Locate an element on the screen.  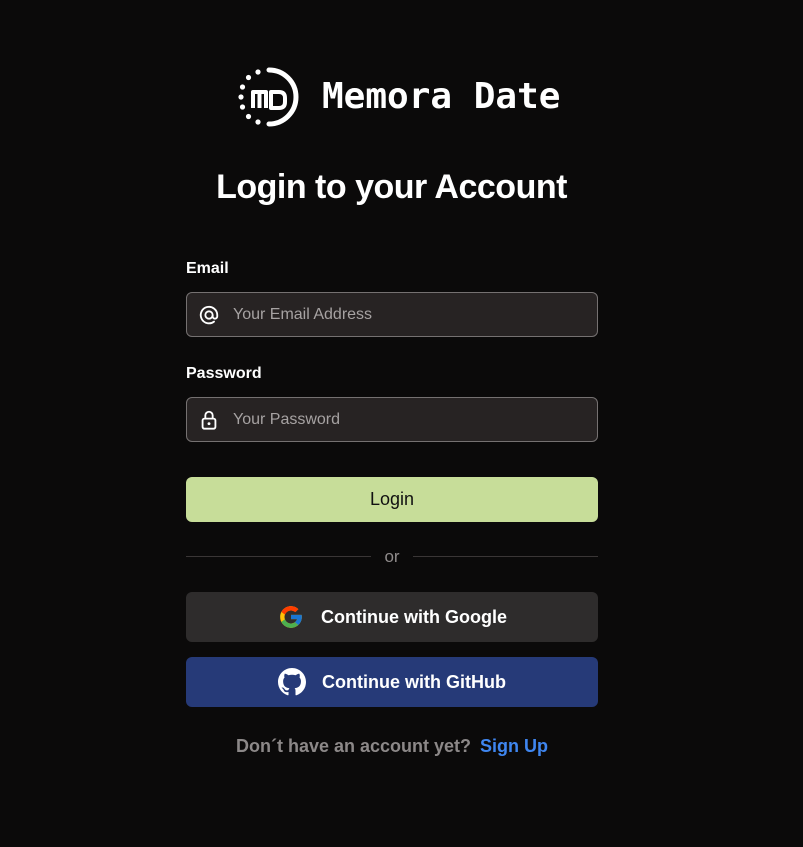
brand-header: Memora Date is located at coordinates (399, 97).